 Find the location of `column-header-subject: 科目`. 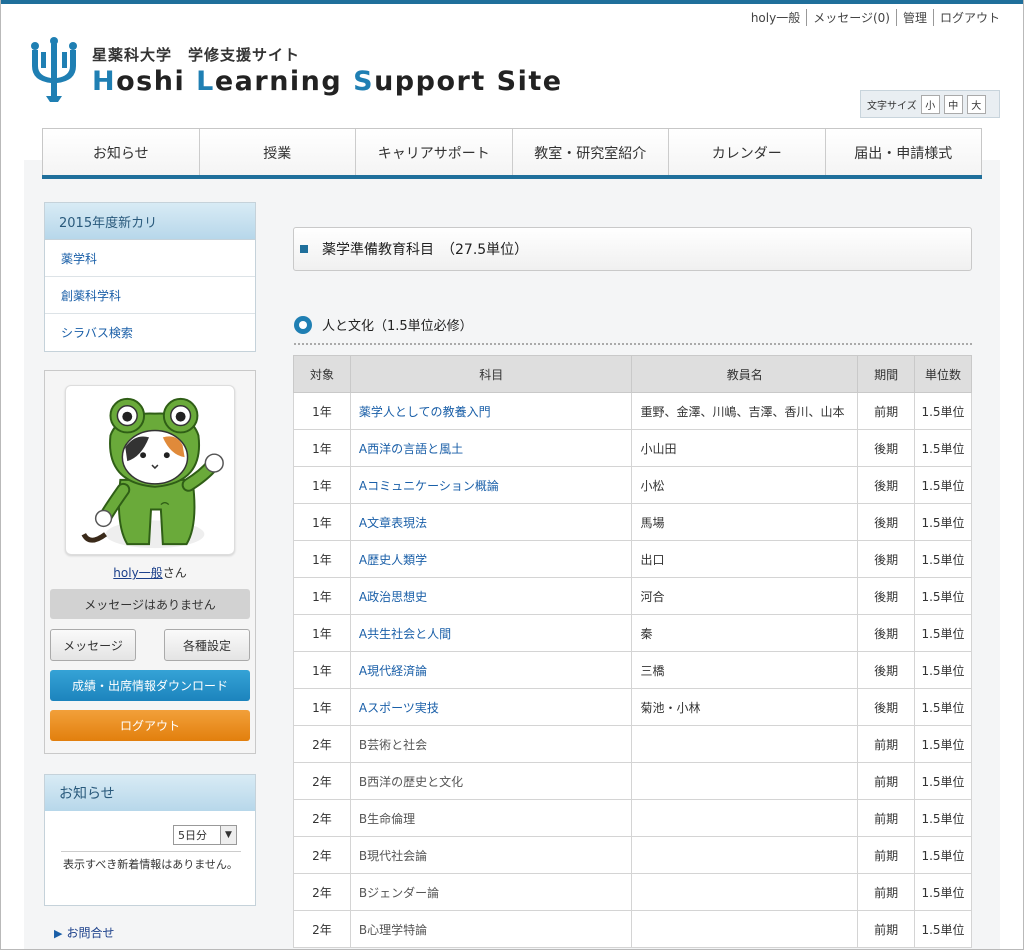

column-header-subject: 科目 is located at coordinates (491, 374).